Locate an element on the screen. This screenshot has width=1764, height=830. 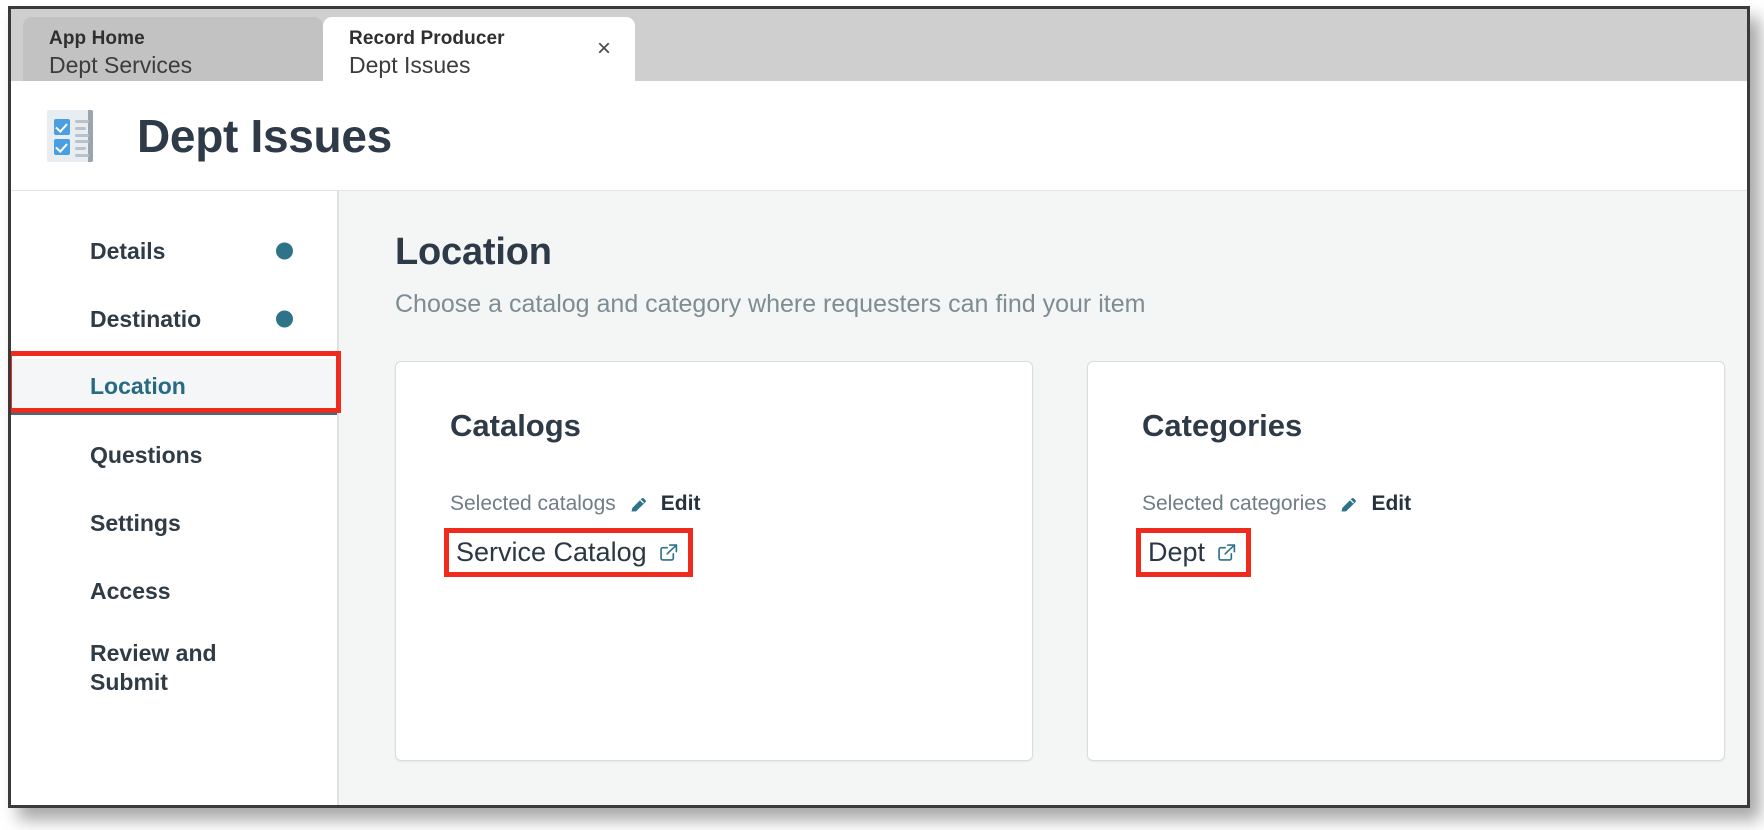
selected-categories-label: Selected categories is located at coordinates (1234, 503).